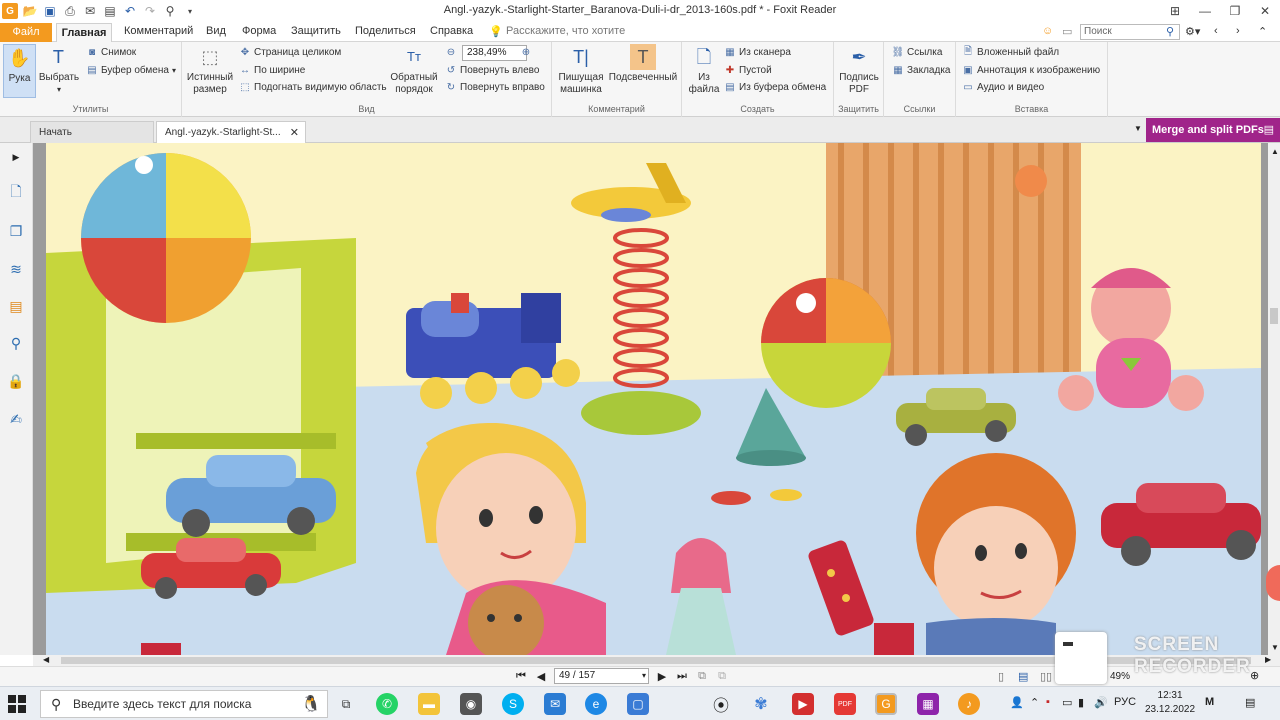  Describe the element at coordinates (601, 676) in the screenshot. I see `page-number-input: 49 / 157 ▾` at that location.